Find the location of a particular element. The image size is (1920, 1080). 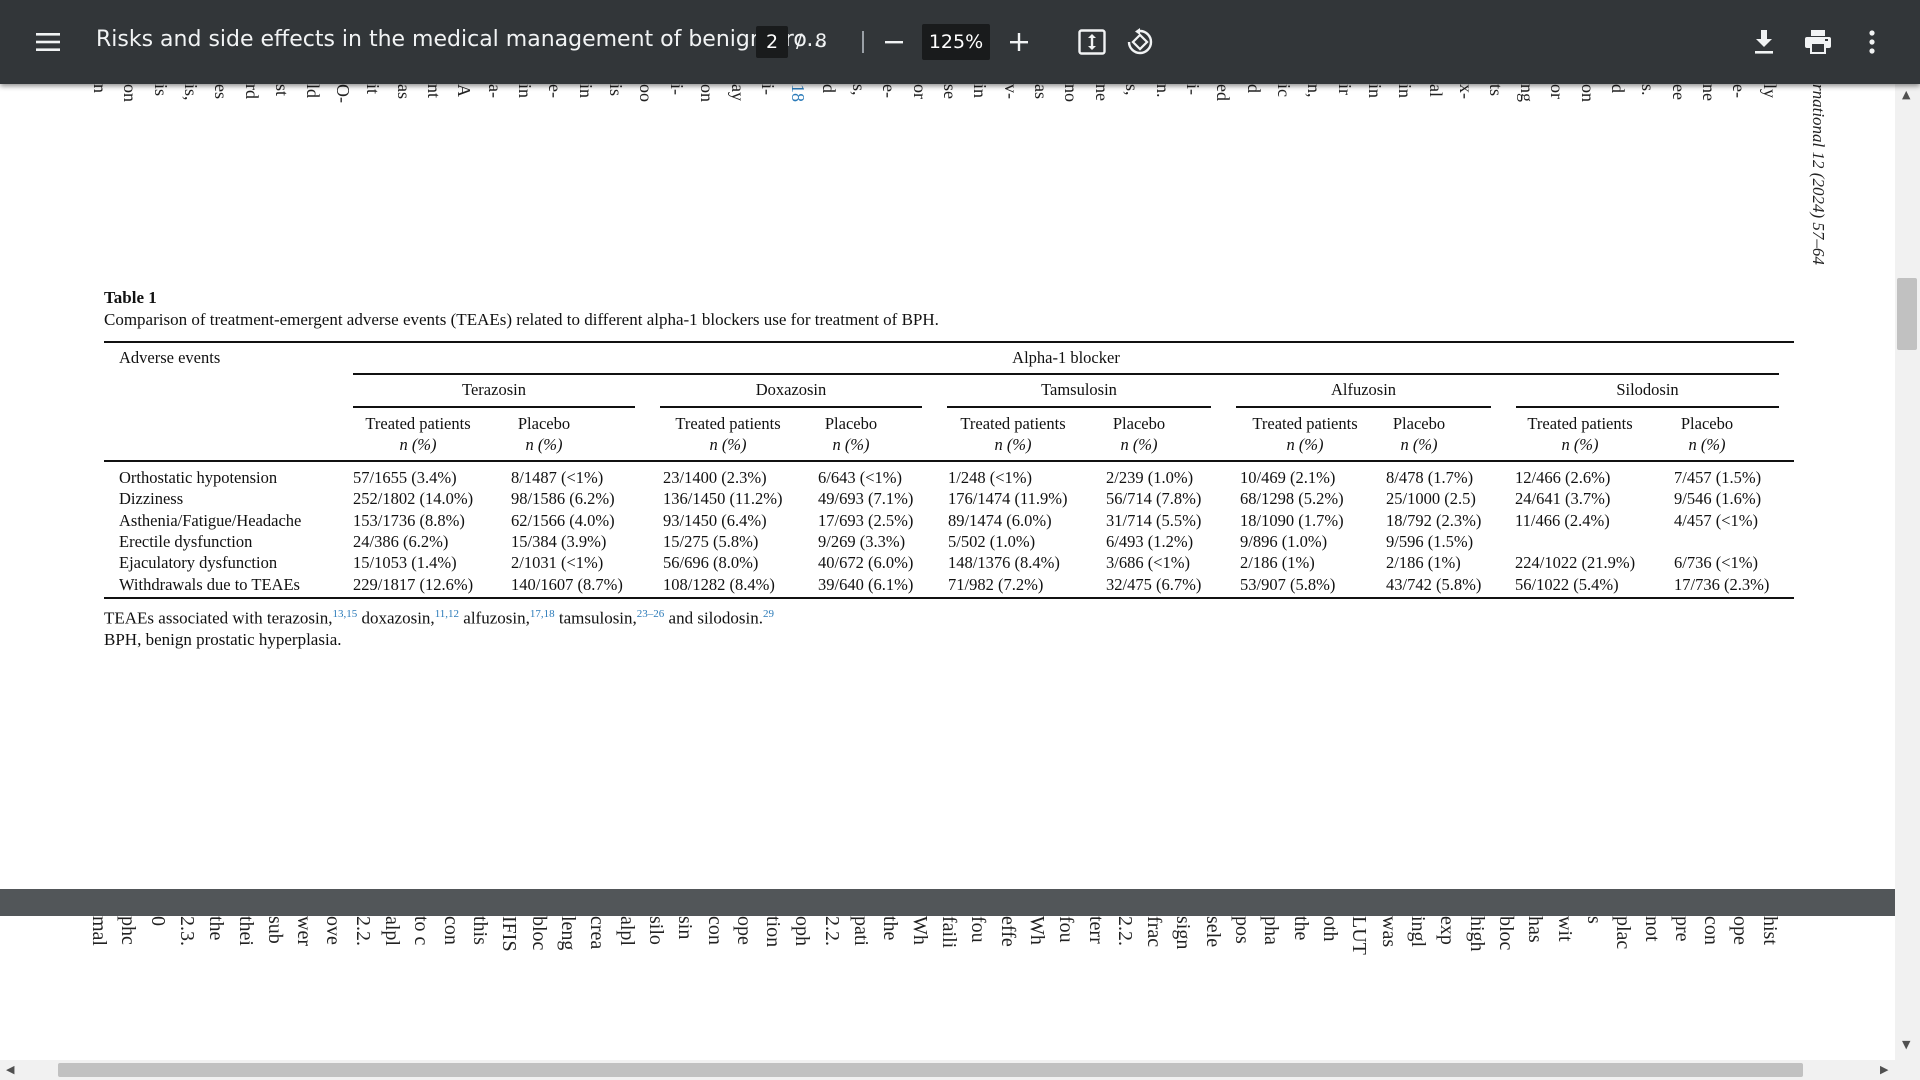

rotated-fragment: oth is located at coordinates (1330, 929).